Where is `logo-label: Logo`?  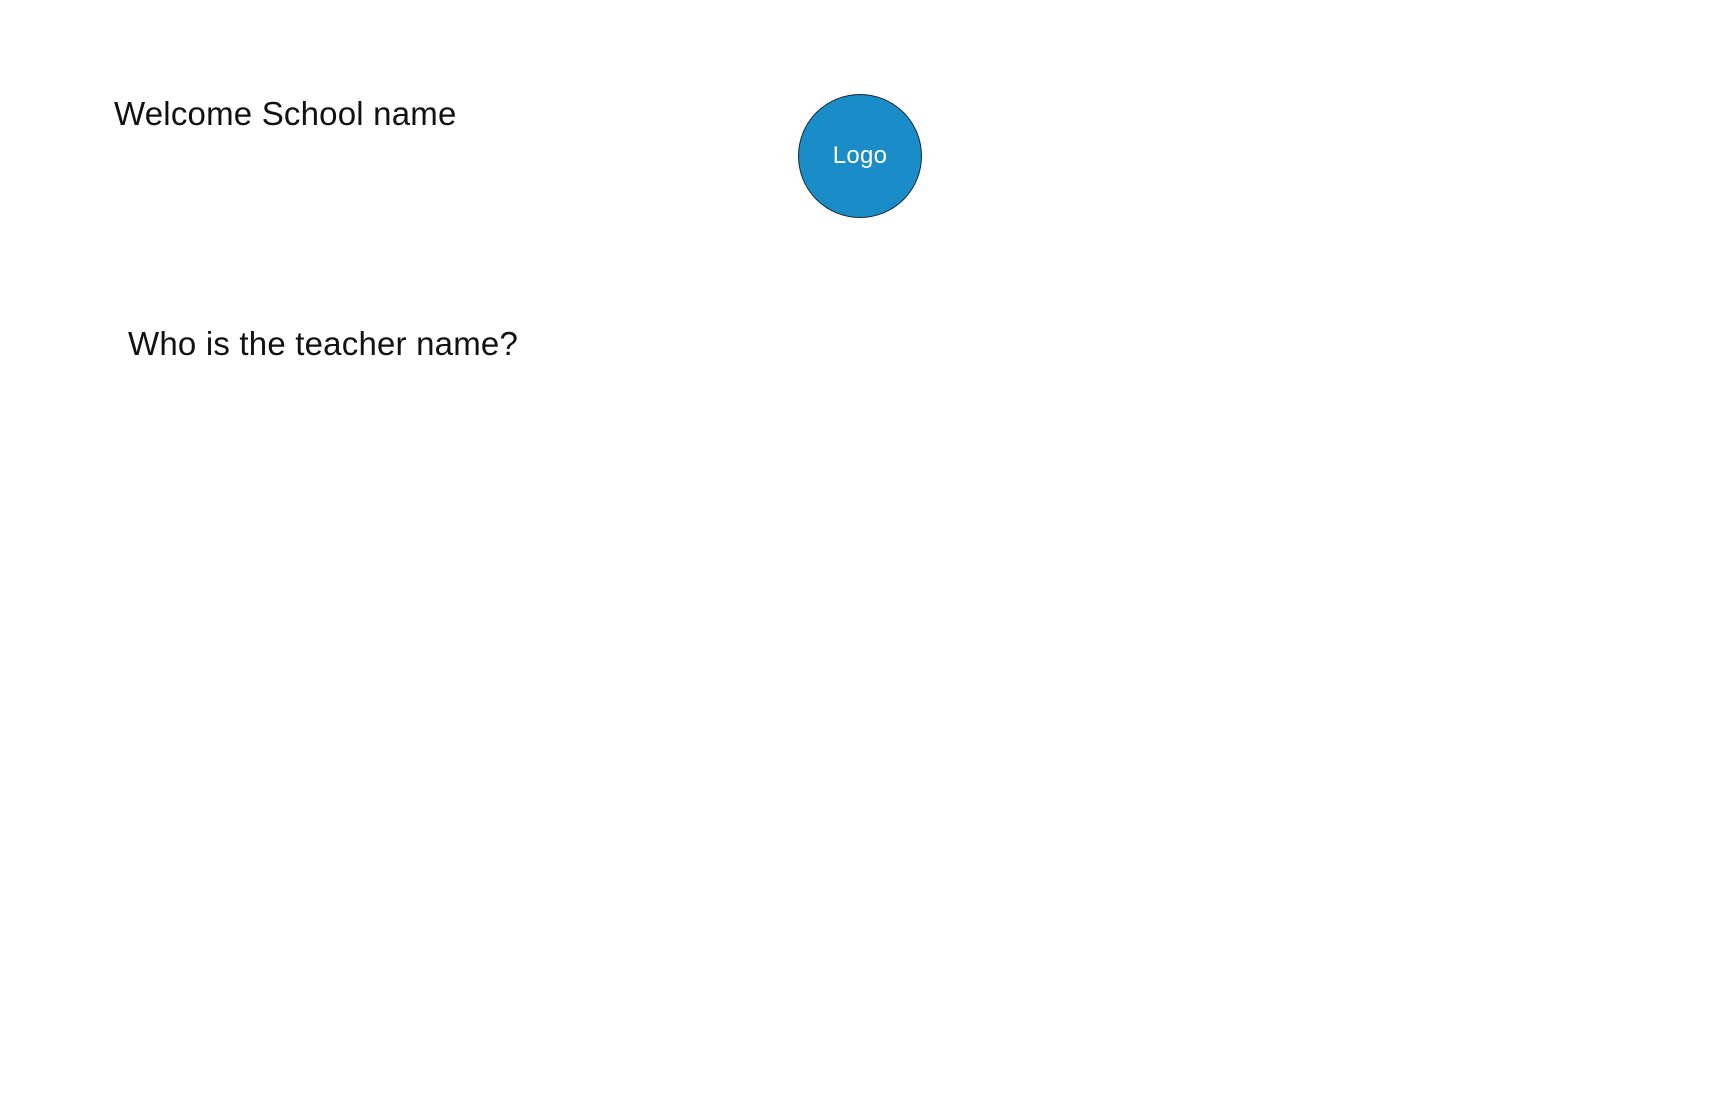
logo-label: Logo is located at coordinates (860, 155).